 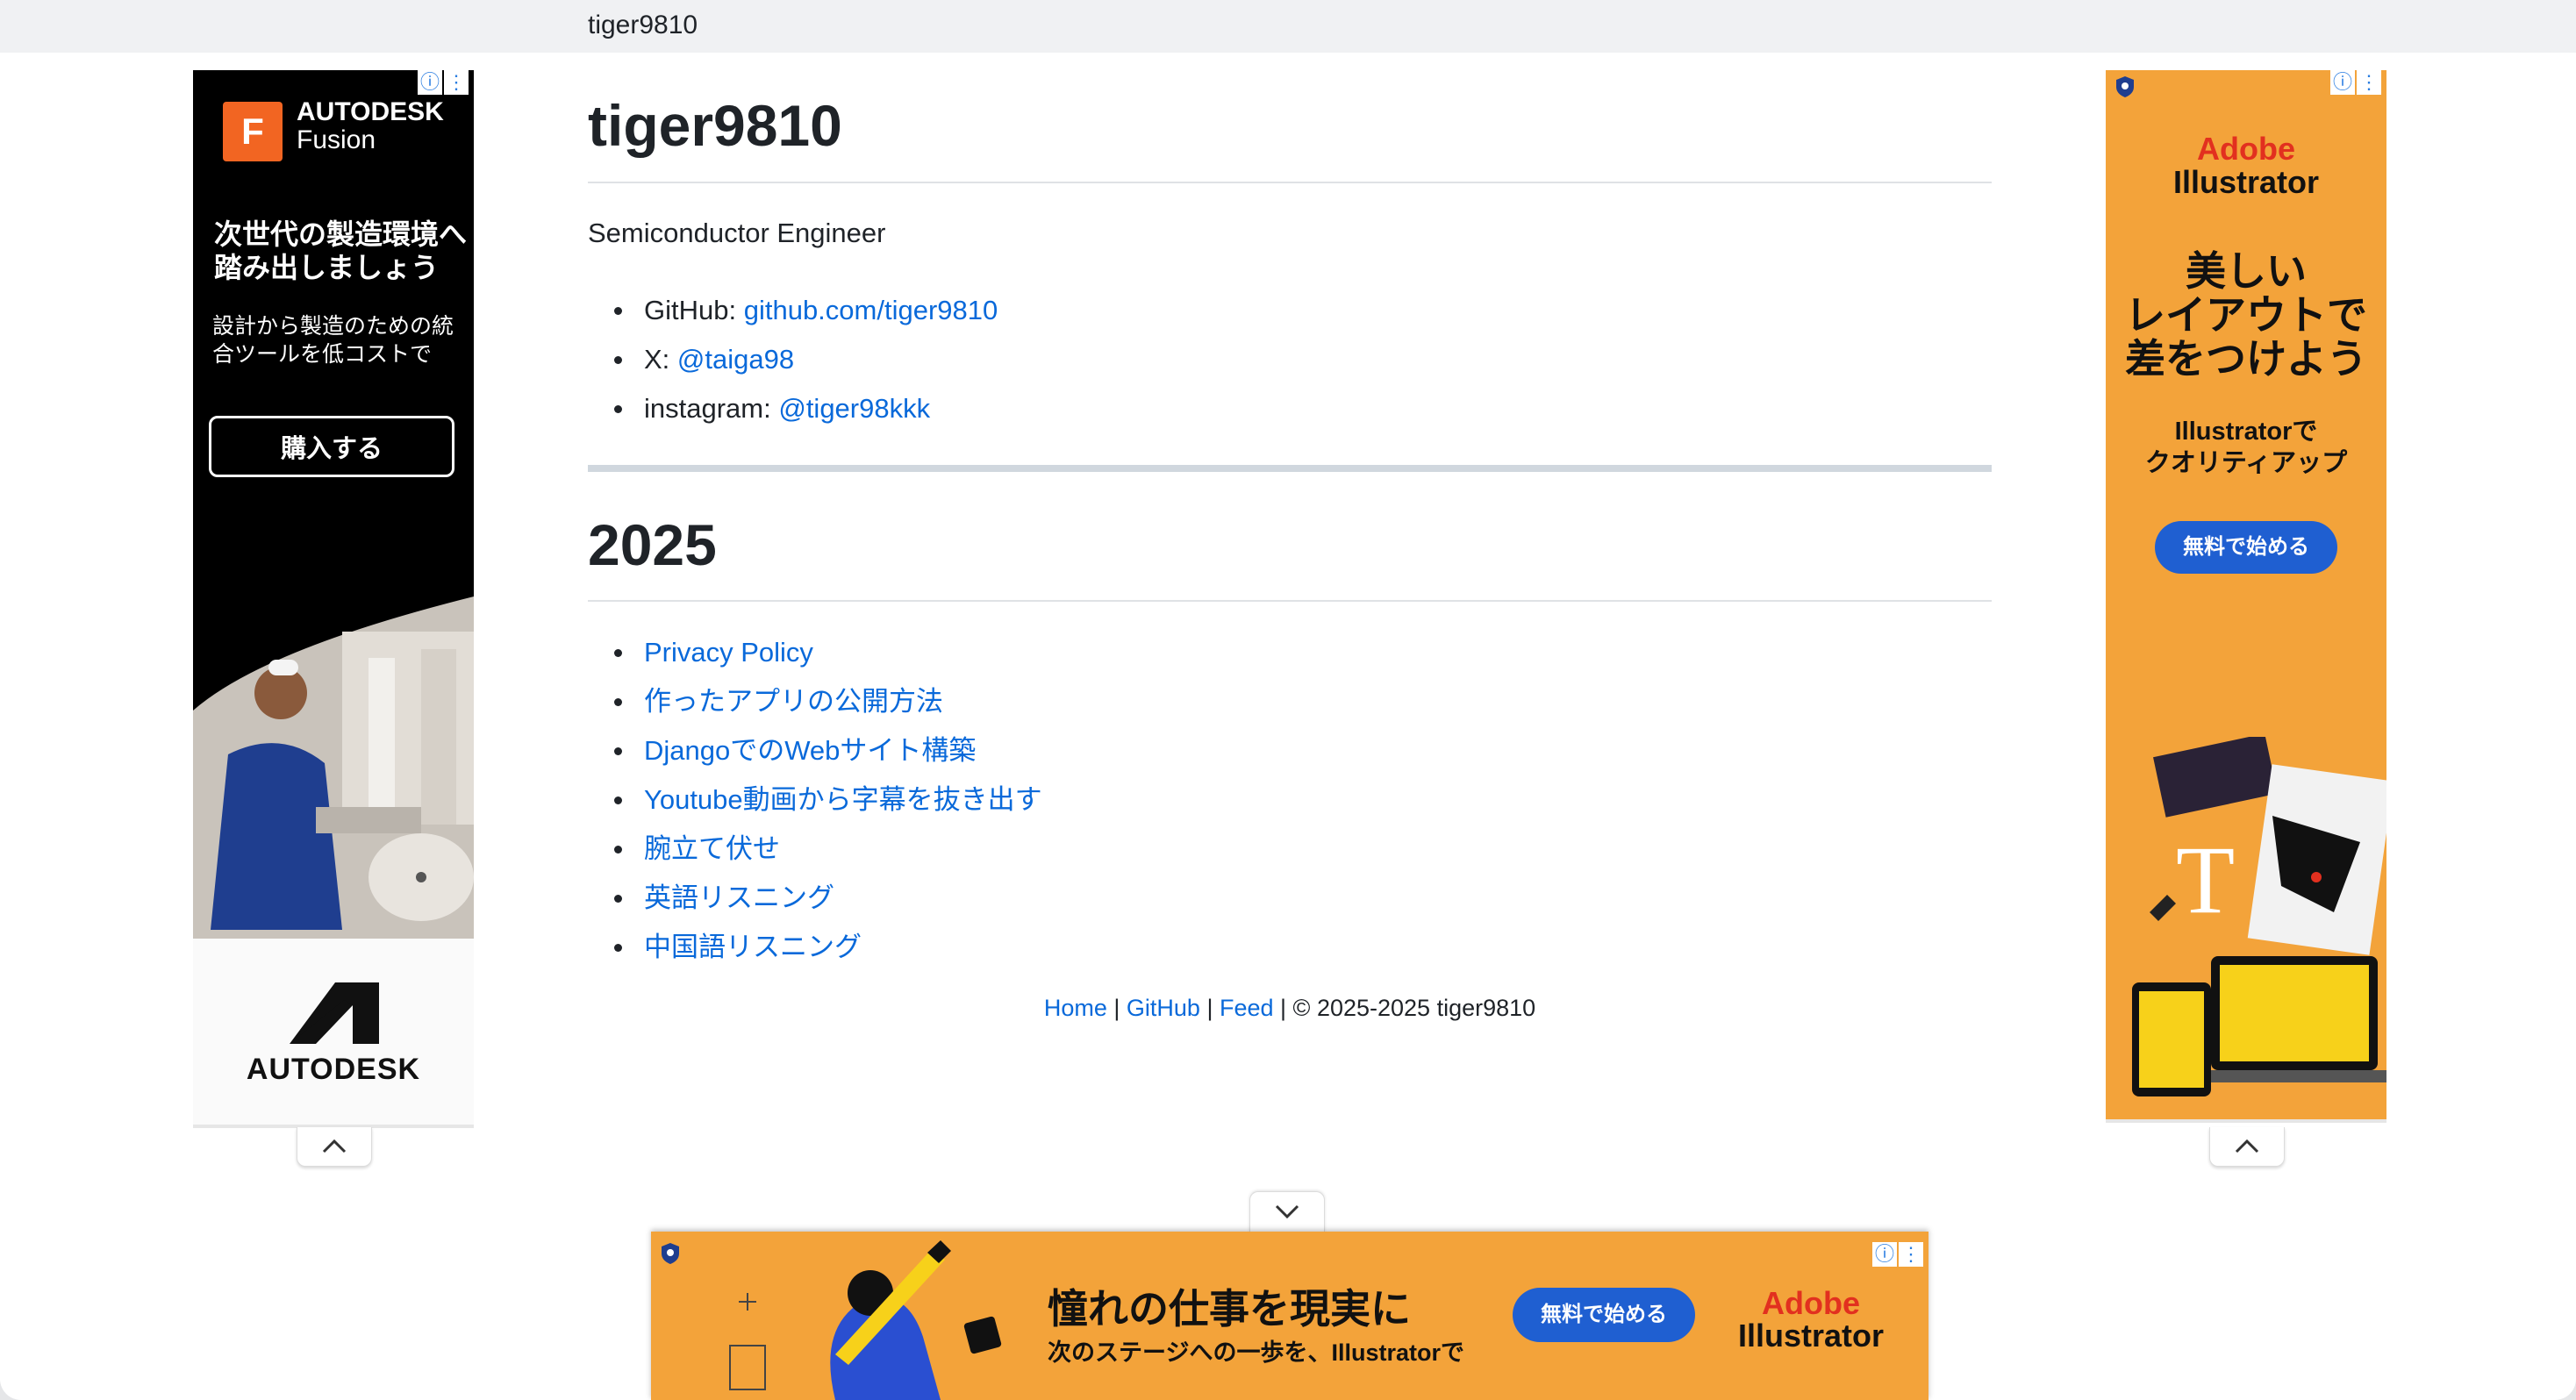 I want to click on ad-headline-line: 差をつけよう, so click(x=2246, y=359).